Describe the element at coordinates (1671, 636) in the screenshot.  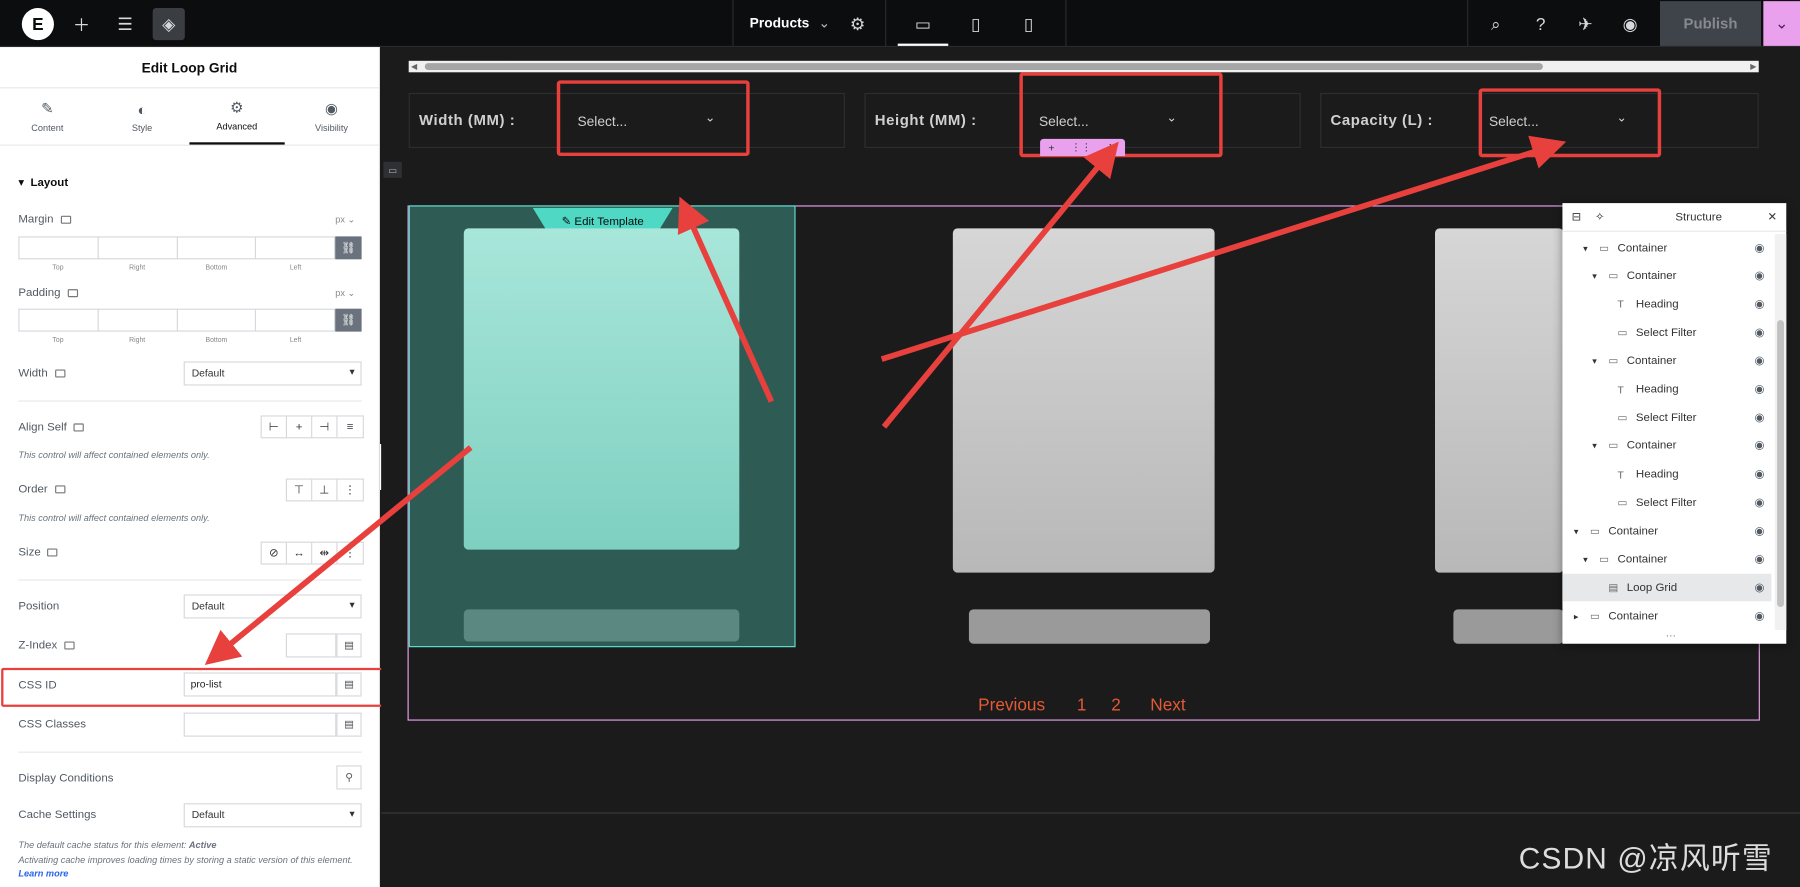
I see `more-icon: ⋯` at that location.